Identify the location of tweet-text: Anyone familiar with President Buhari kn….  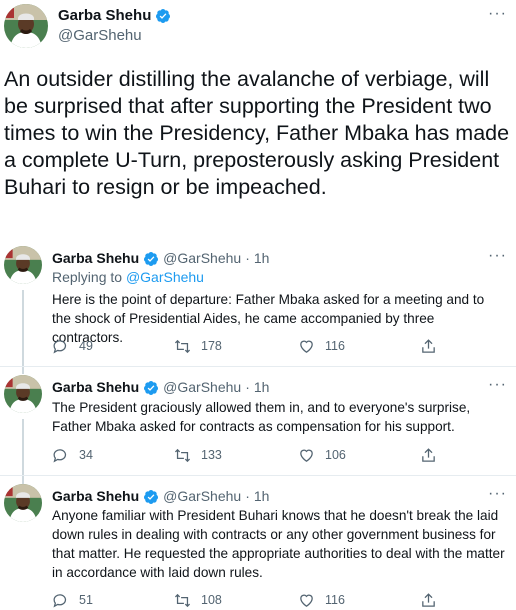
(278, 544).